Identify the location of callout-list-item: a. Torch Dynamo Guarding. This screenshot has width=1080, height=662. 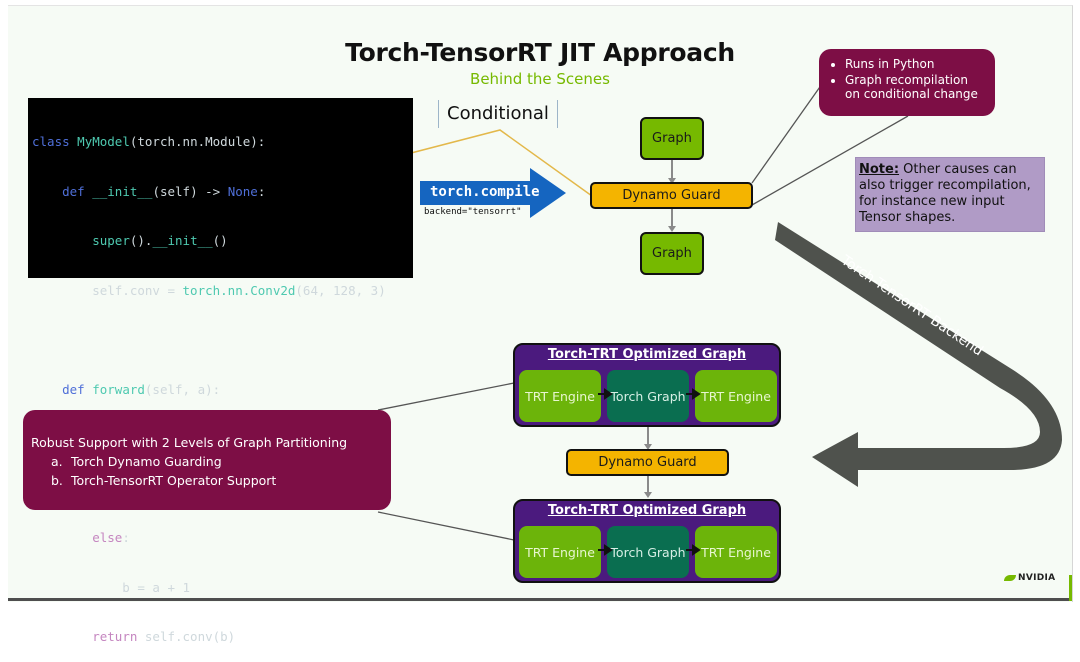
(207, 461).